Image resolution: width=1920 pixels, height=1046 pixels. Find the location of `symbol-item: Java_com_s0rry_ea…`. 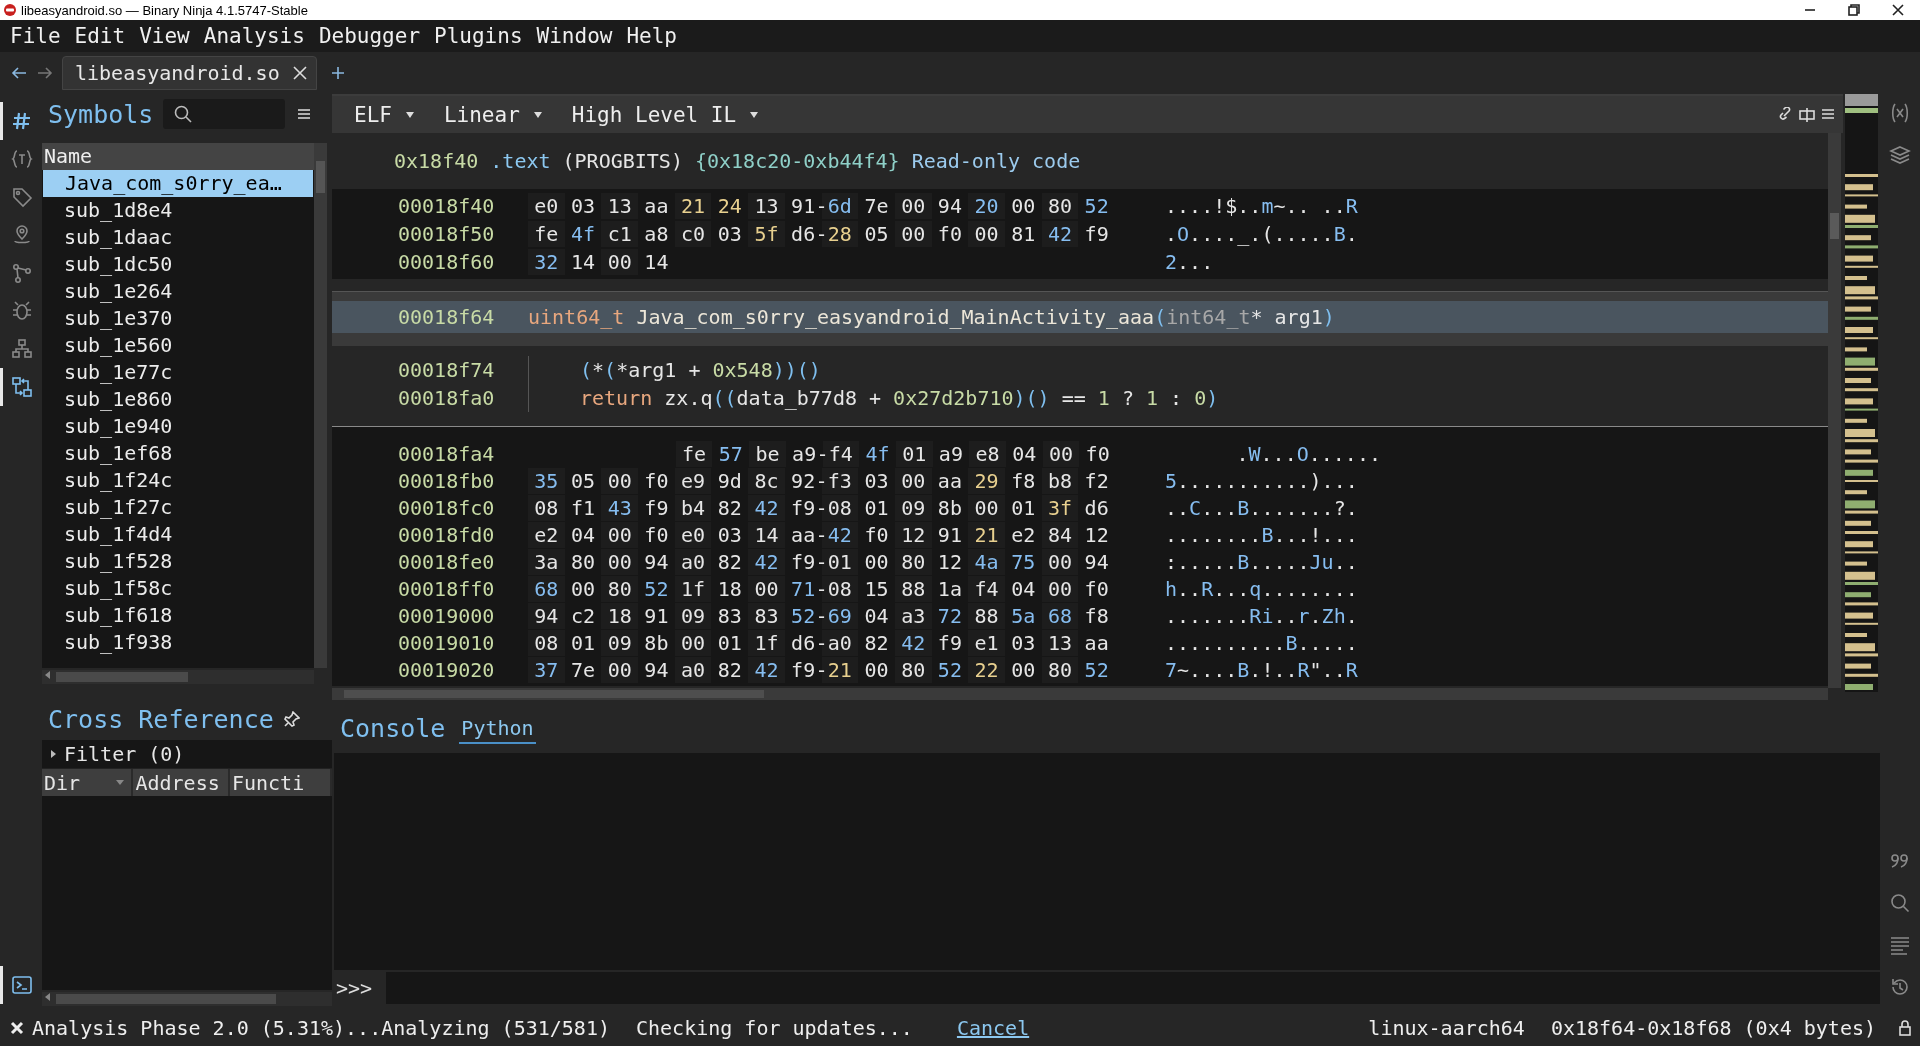

symbol-item: Java_com_s0rry_ea… is located at coordinates (178, 183).